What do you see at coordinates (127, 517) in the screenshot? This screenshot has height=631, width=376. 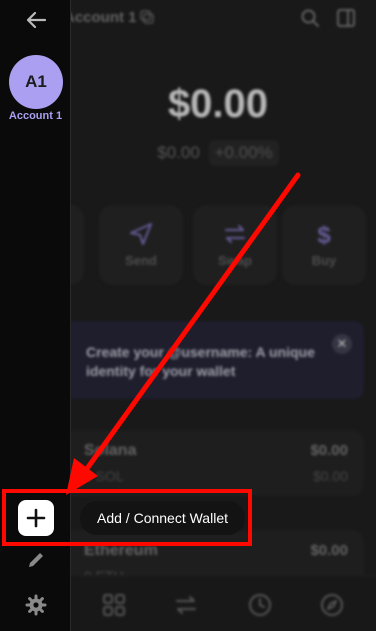 I see `highlight-box` at bounding box center [127, 517].